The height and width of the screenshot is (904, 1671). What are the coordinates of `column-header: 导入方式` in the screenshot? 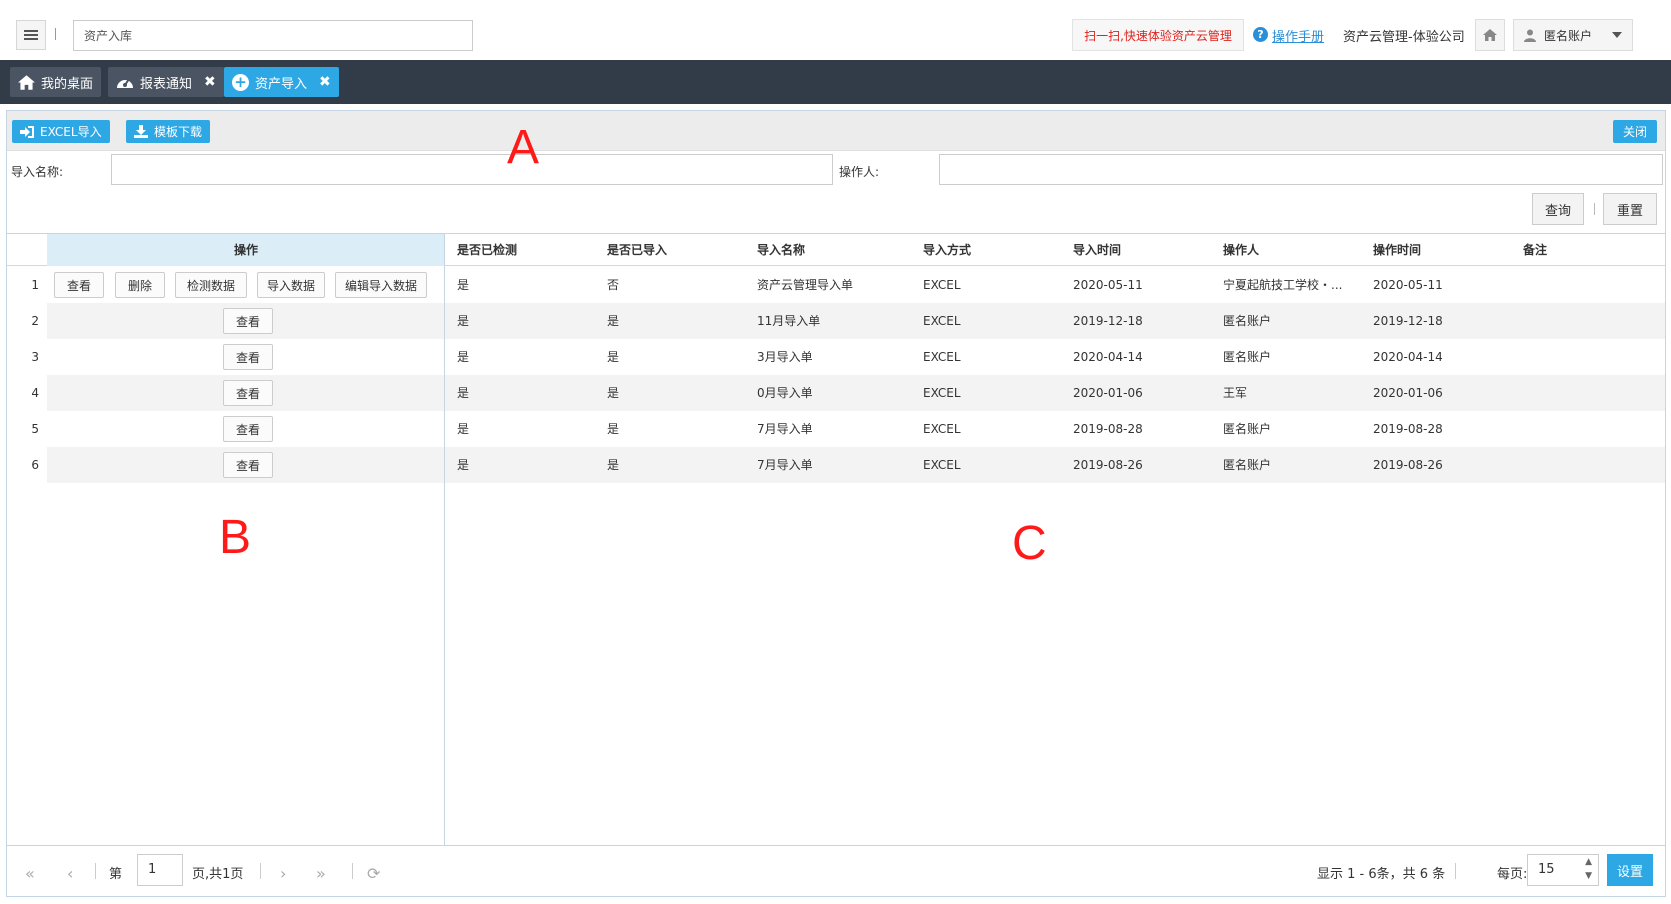 It's located at (947, 250).